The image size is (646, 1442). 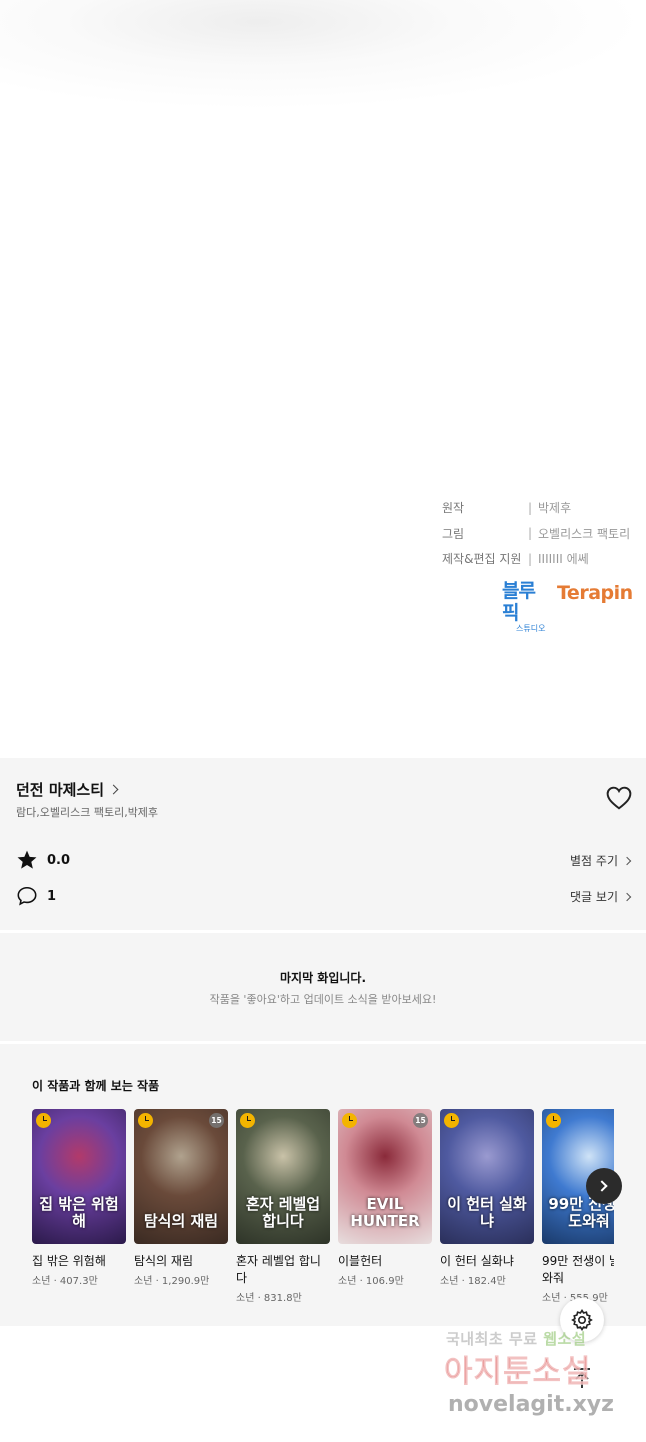 What do you see at coordinates (619, 798) in the screenshot?
I see `heart-icon` at bounding box center [619, 798].